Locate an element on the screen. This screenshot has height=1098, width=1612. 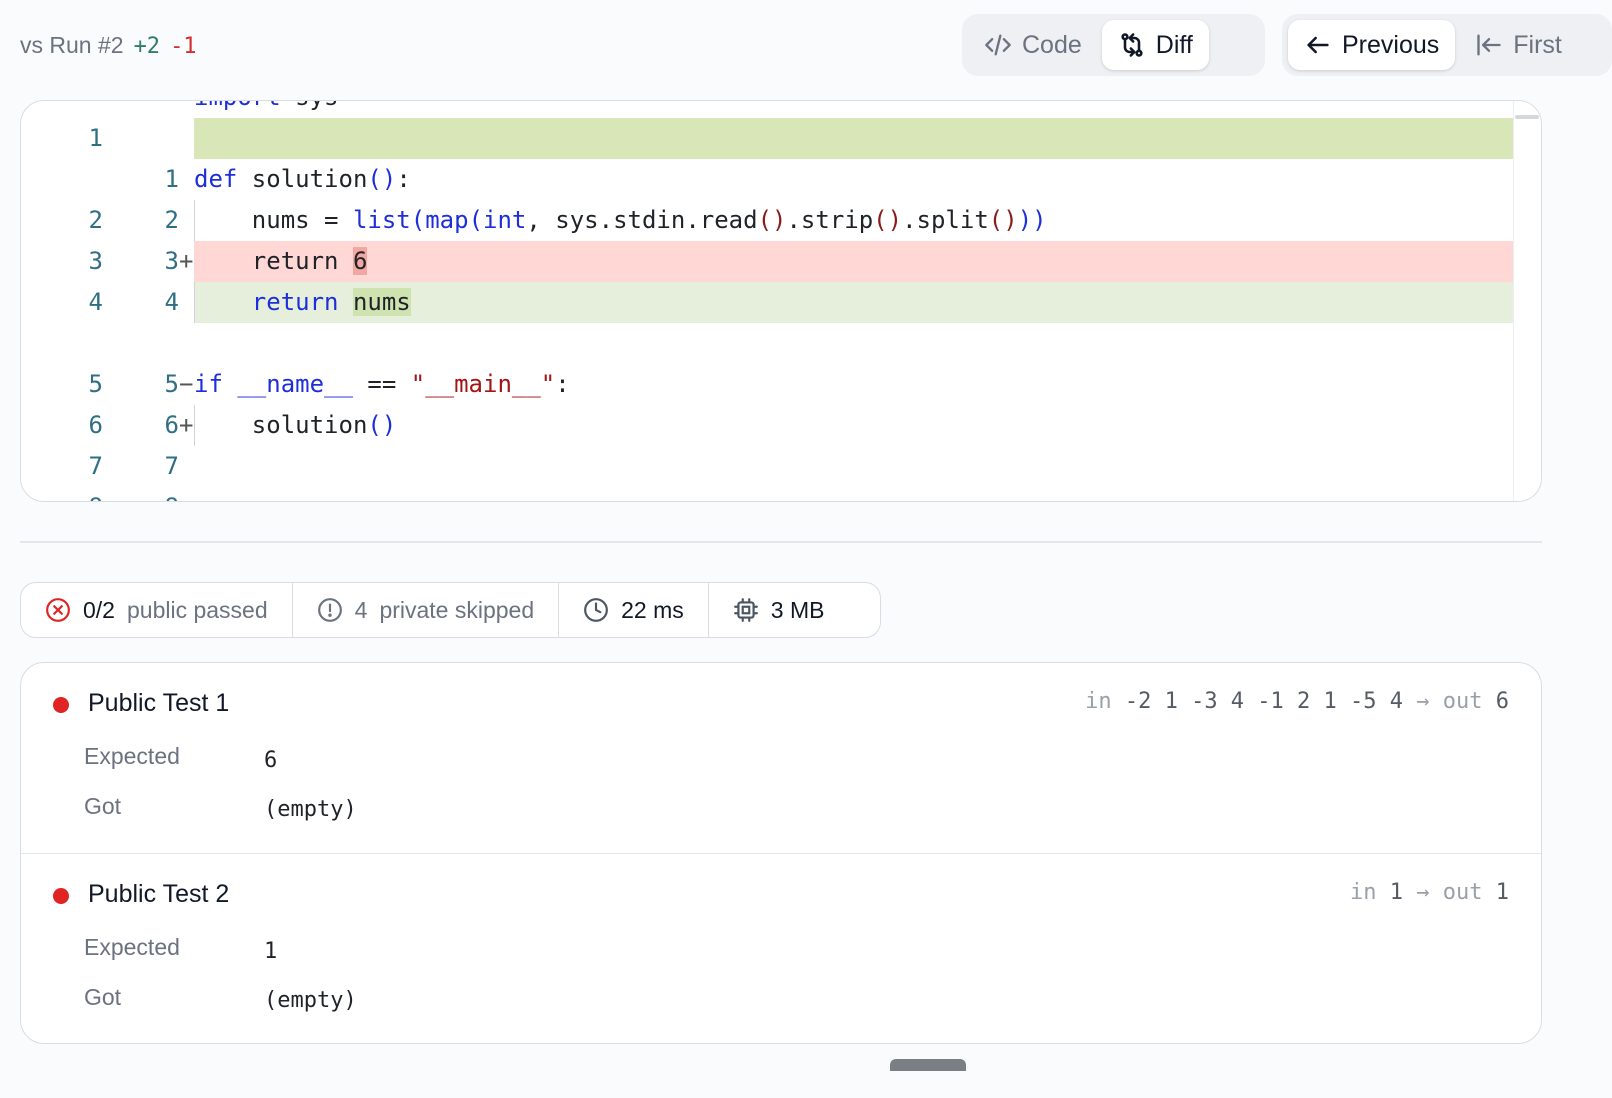
public-count: 0/2 is located at coordinates (99, 609).